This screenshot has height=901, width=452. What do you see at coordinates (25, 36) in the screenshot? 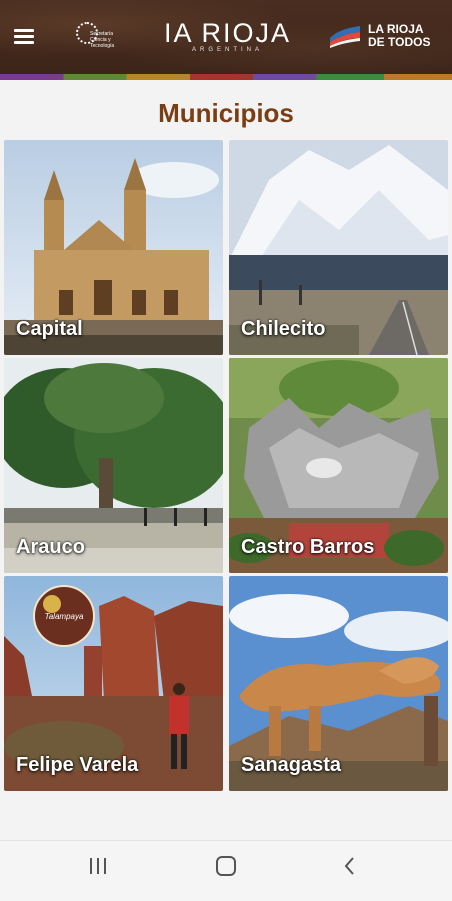
I see `hamburger-menu-icon` at bounding box center [25, 36].